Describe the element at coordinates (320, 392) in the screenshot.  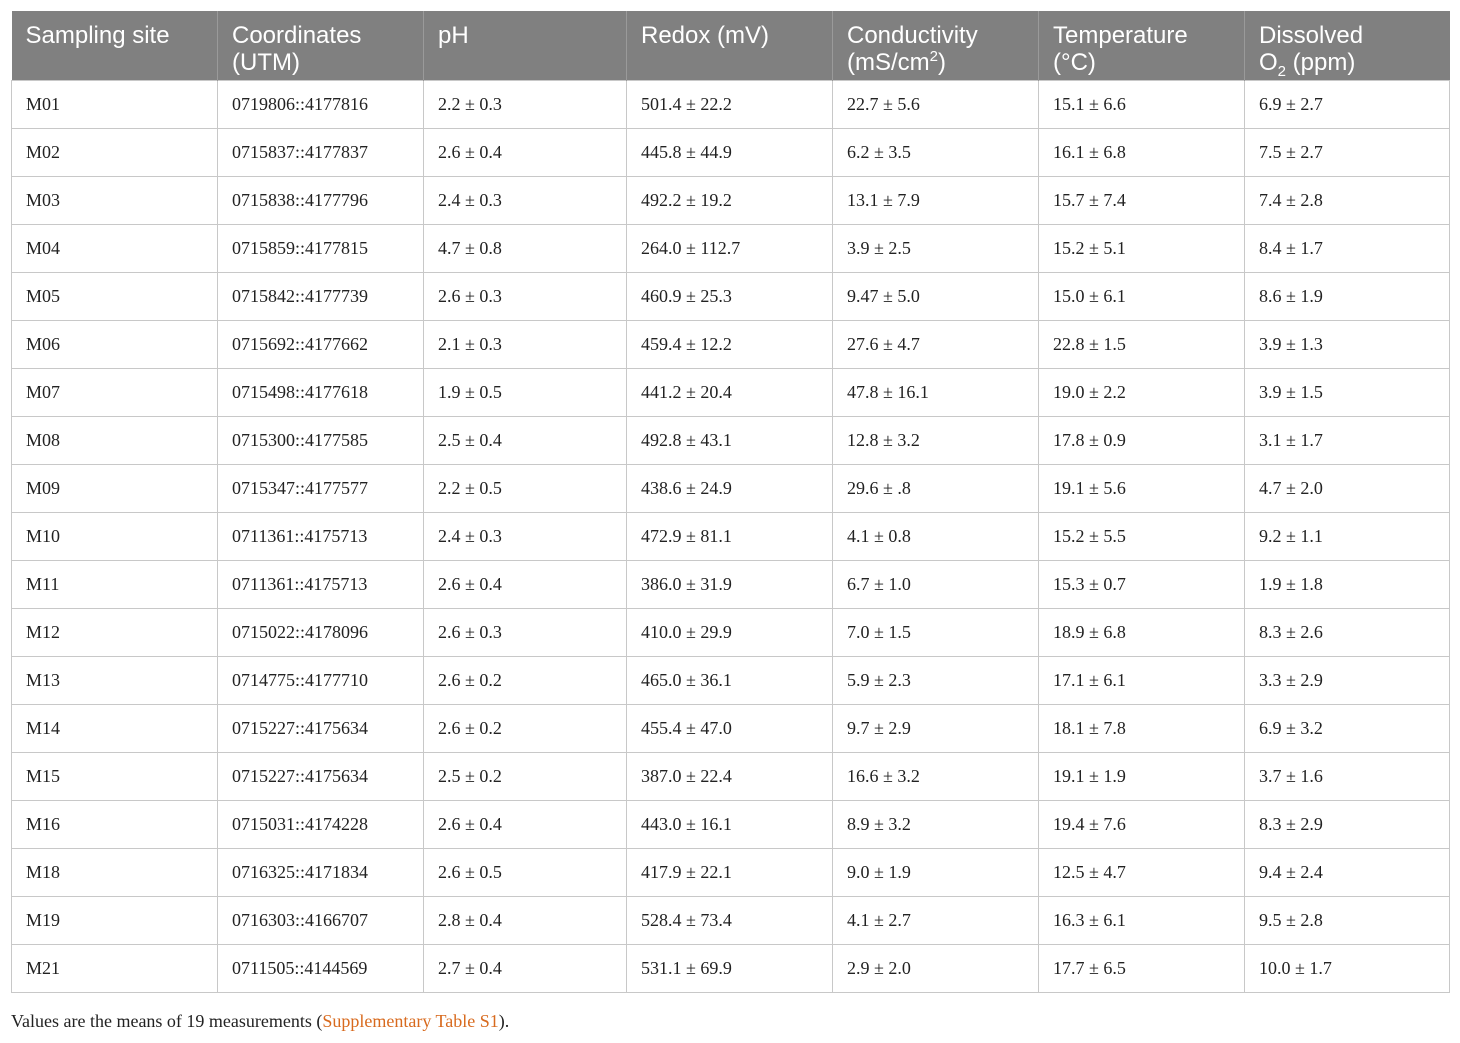
I see `cell-coordinates: 0715498::4177618` at that location.